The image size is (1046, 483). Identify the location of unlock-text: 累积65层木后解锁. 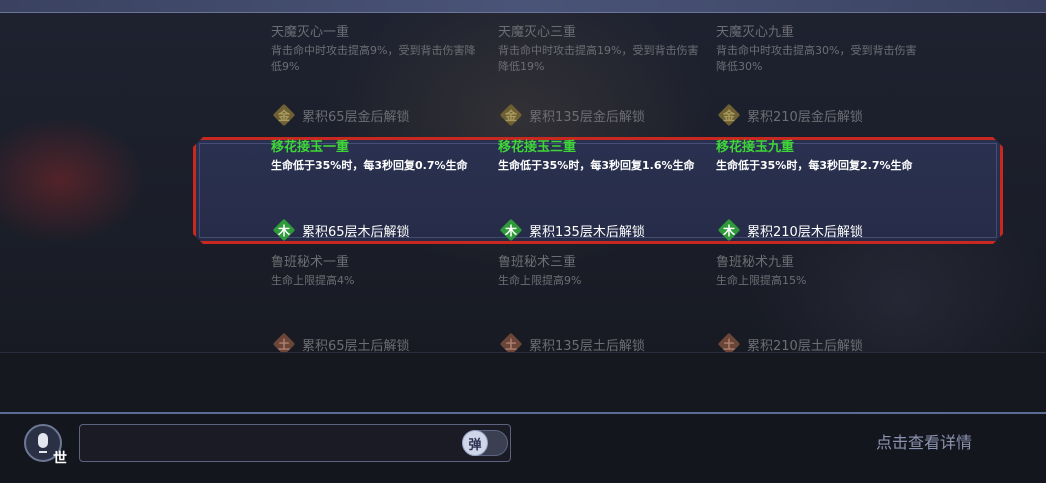
(356, 232).